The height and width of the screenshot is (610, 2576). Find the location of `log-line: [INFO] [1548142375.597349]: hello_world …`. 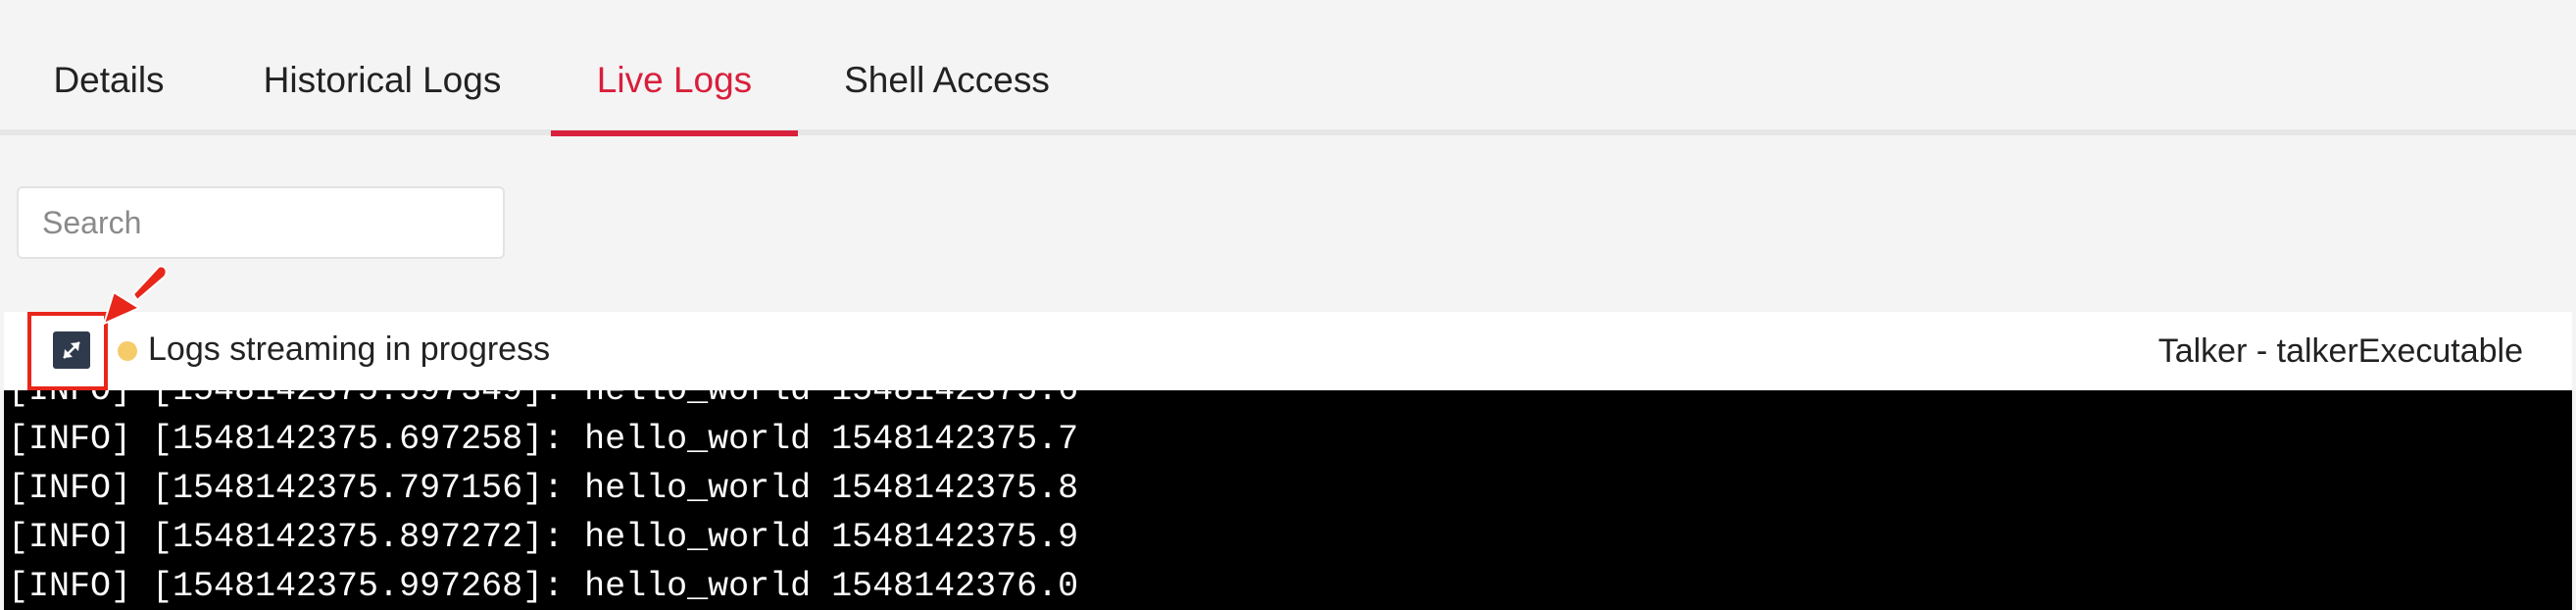

log-line: [INFO] [1548142375.597349]: hello_world … is located at coordinates (543, 400).